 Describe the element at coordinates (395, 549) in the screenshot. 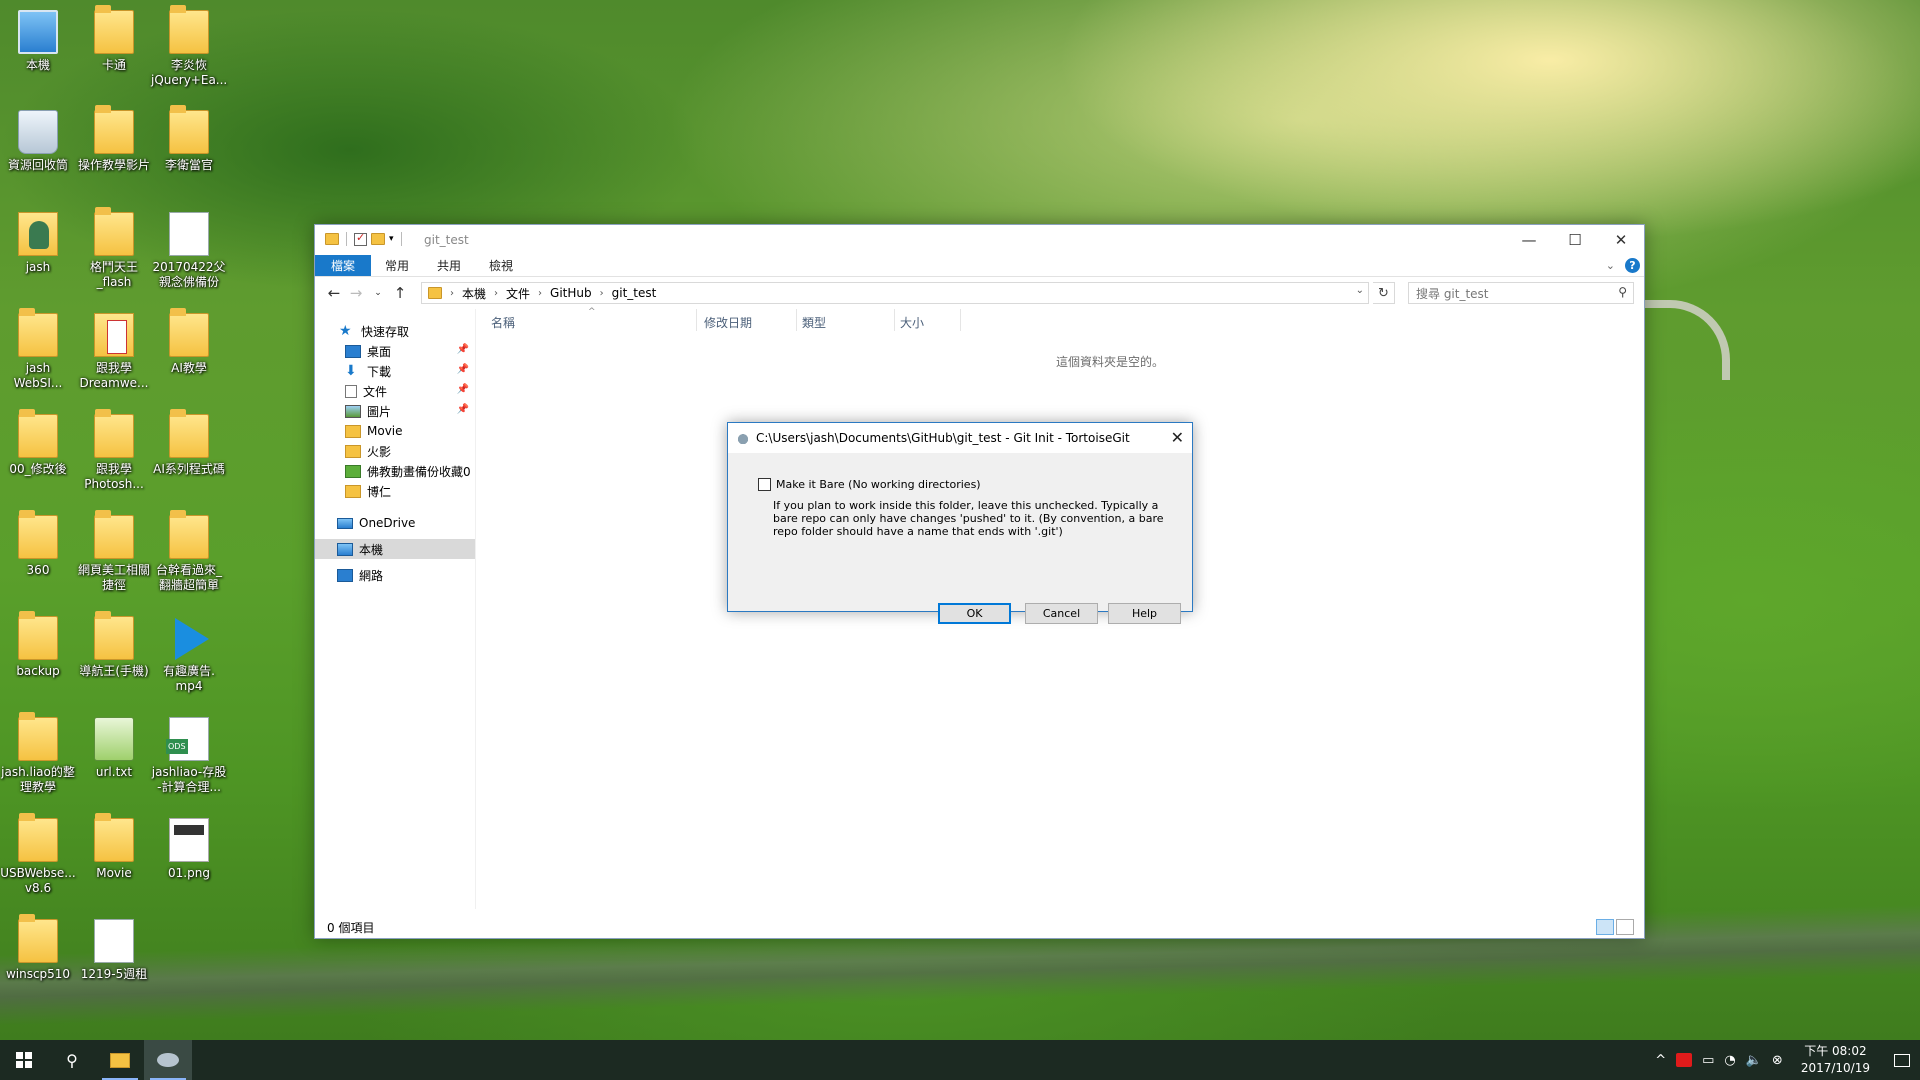

I see `nav-this-pc: 本機` at that location.